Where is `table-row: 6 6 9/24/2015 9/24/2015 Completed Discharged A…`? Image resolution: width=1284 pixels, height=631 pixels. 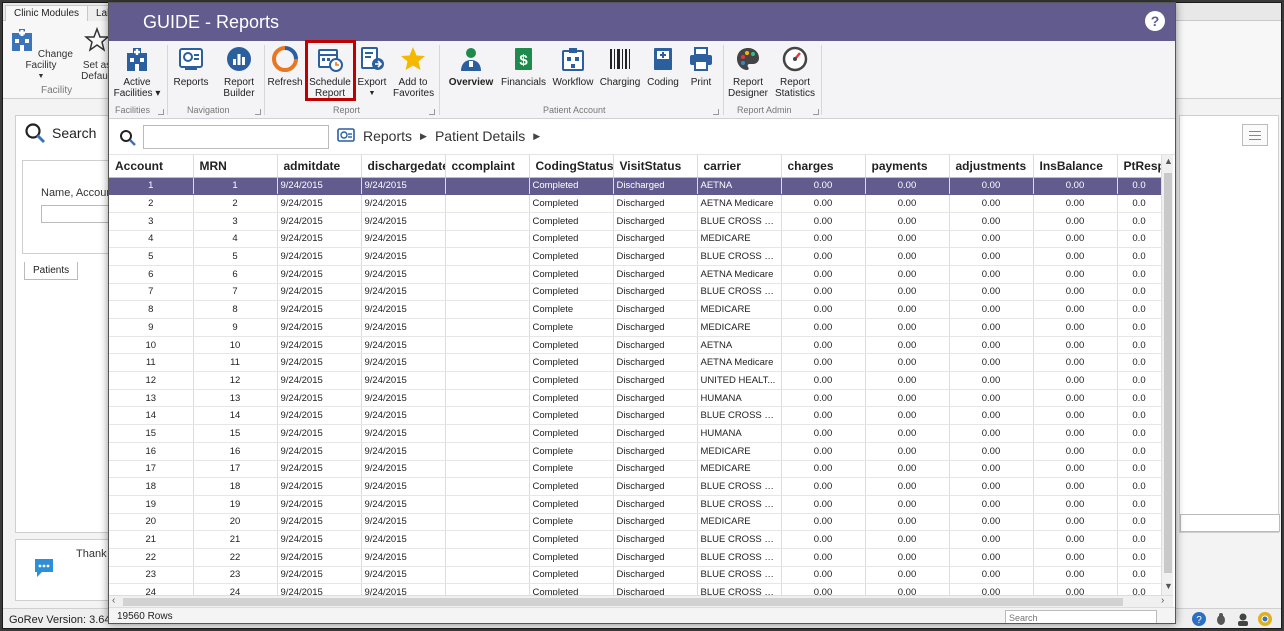
table-row: 6 6 9/24/2015 9/24/2015 Completed Discharged A… is located at coordinates (635, 274).